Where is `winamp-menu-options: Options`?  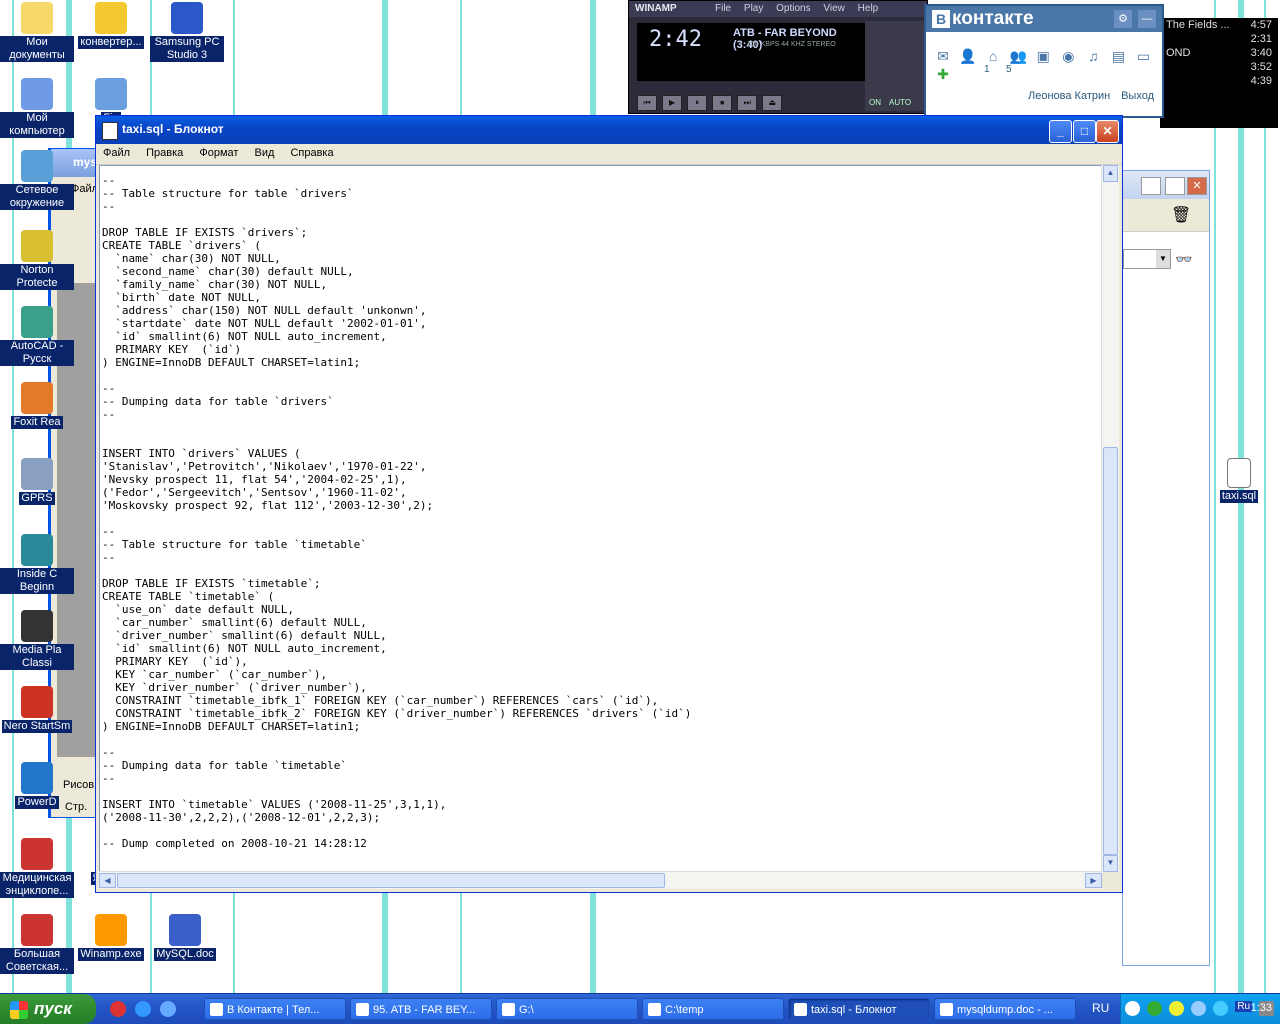 winamp-menu-options: Options is located at coordinates (793, 8).